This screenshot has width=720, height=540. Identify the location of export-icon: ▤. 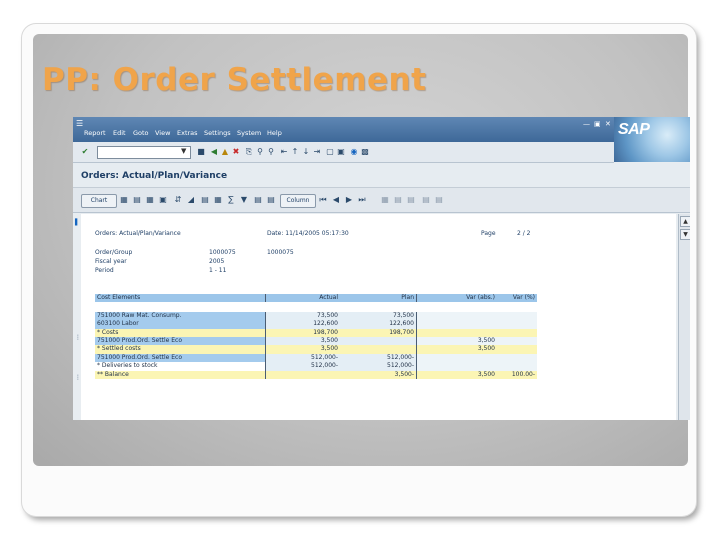
(205, 199).